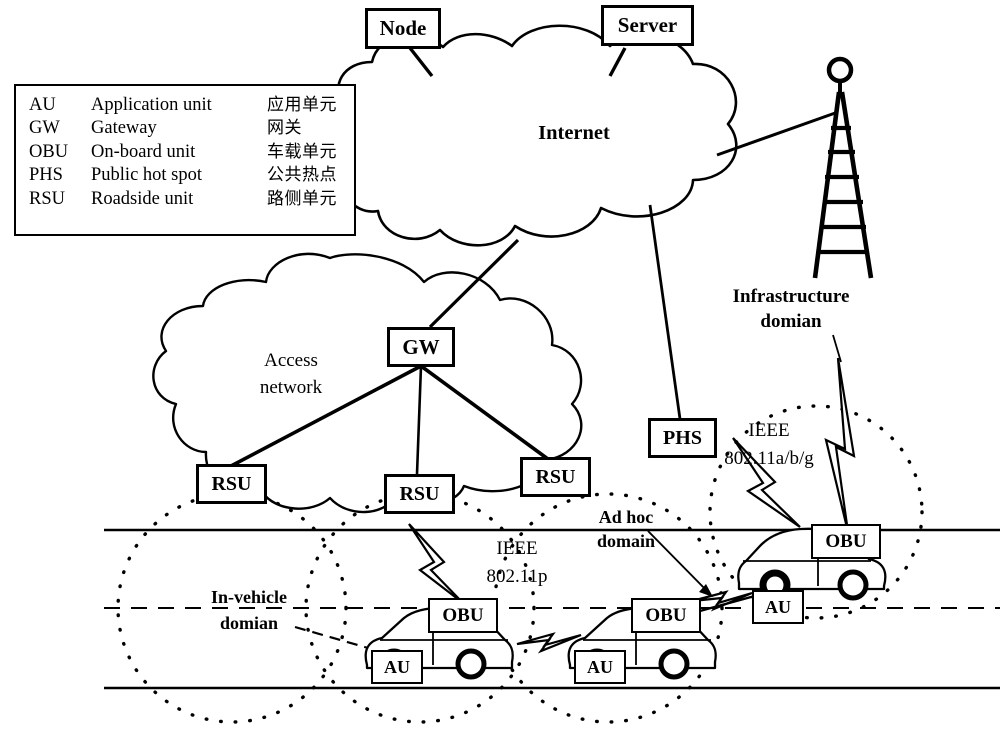 Image resolution: width=1000 pixels, height=738 pixels. What do you see at coordinates (249, 623) in the screenshot?
I see `invehicle-domain-label-line2: domian` at bounding box center [249, 623].